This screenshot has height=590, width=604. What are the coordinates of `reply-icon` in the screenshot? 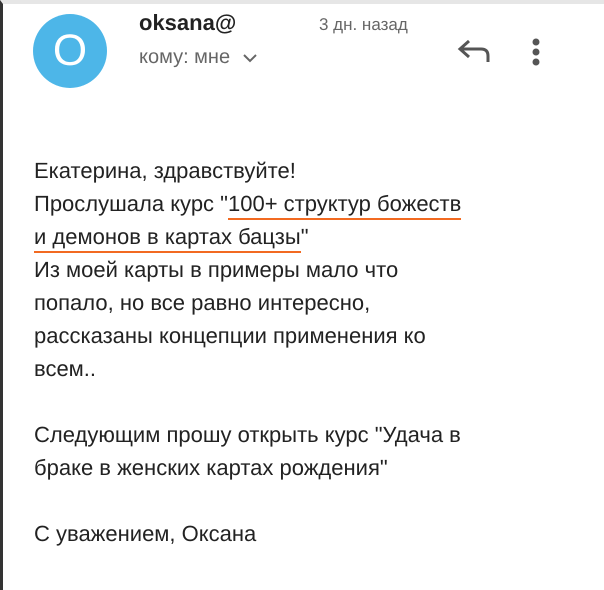 It's located at (474, 51).